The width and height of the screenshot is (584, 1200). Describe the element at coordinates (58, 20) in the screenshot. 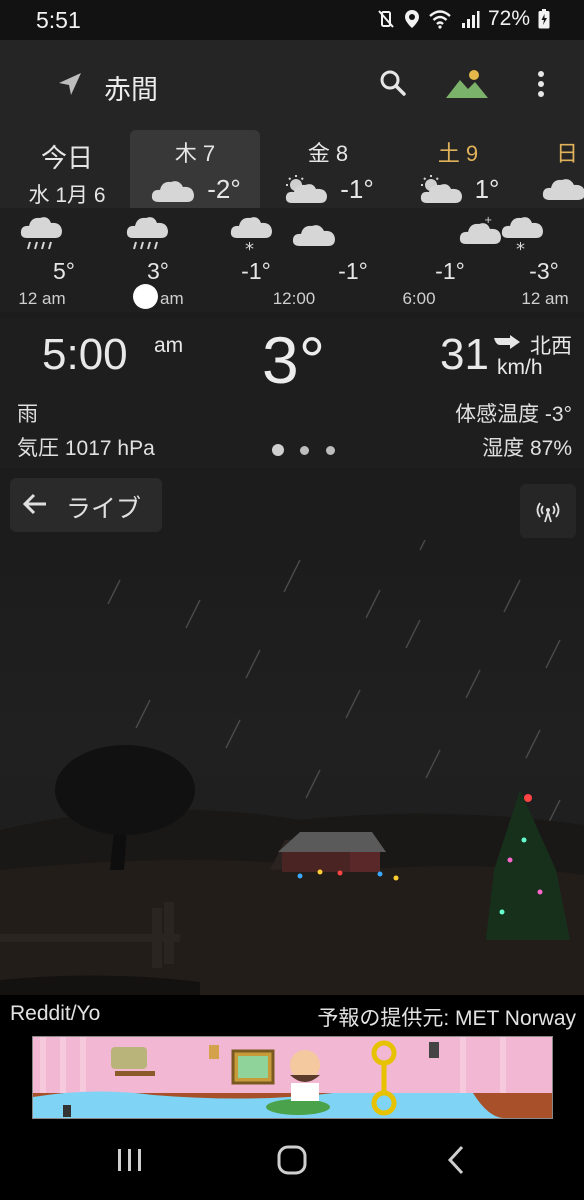

I see `status-time: 5:51` at that location.